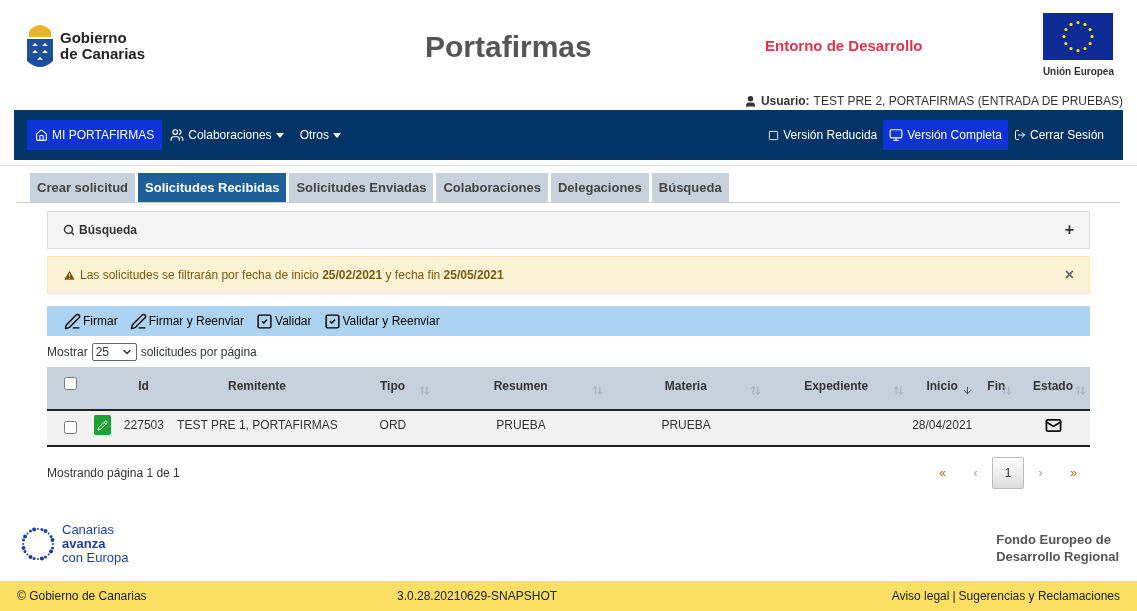 The image size is (1137, 611). I want to click on table-cell-text: ORD, so click(393, 425).